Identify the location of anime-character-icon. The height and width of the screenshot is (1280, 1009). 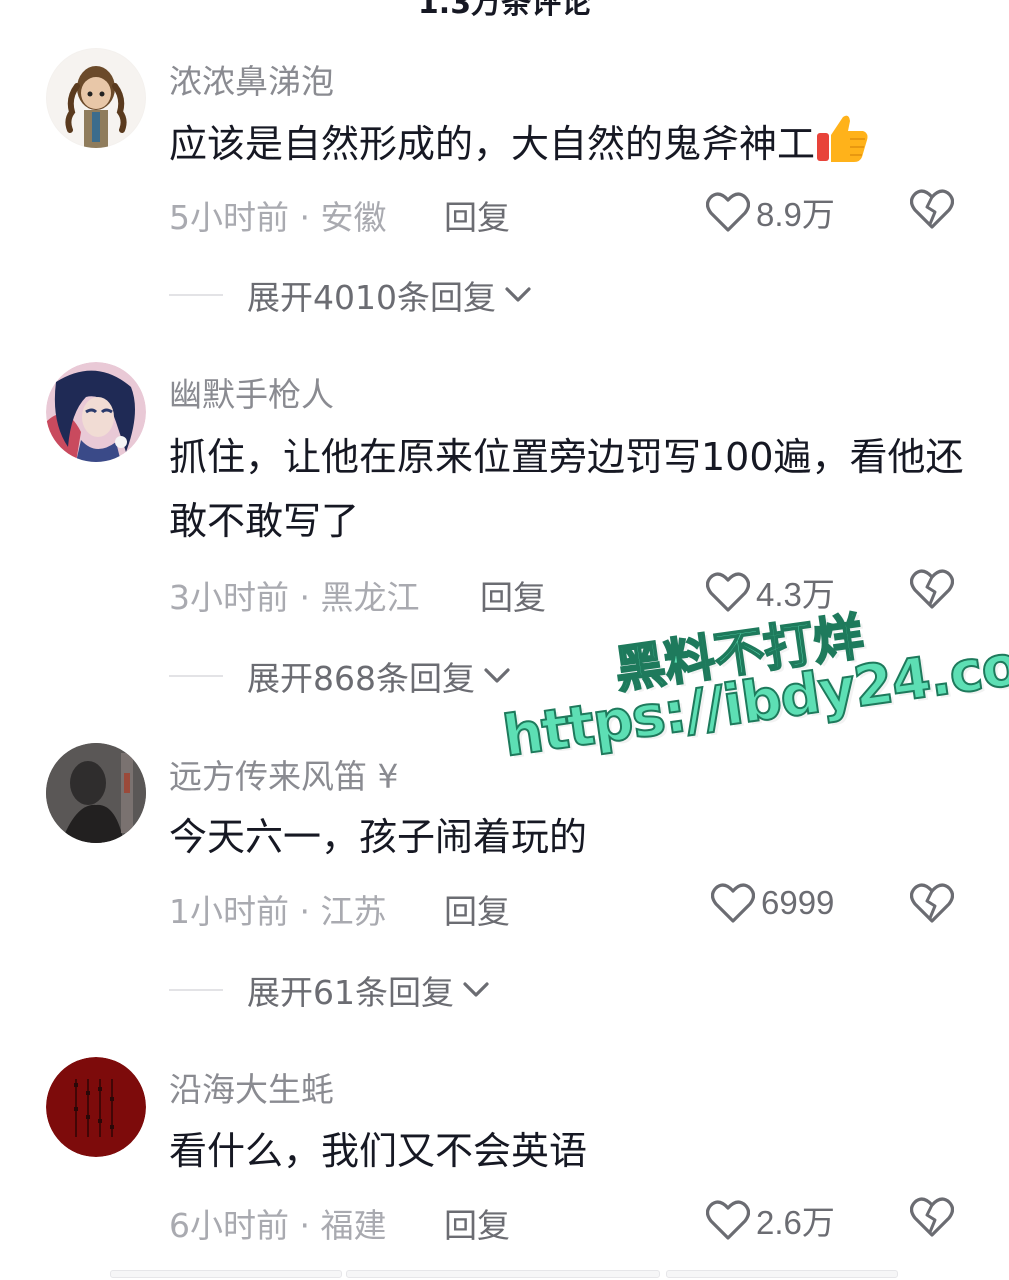
(96, 412).